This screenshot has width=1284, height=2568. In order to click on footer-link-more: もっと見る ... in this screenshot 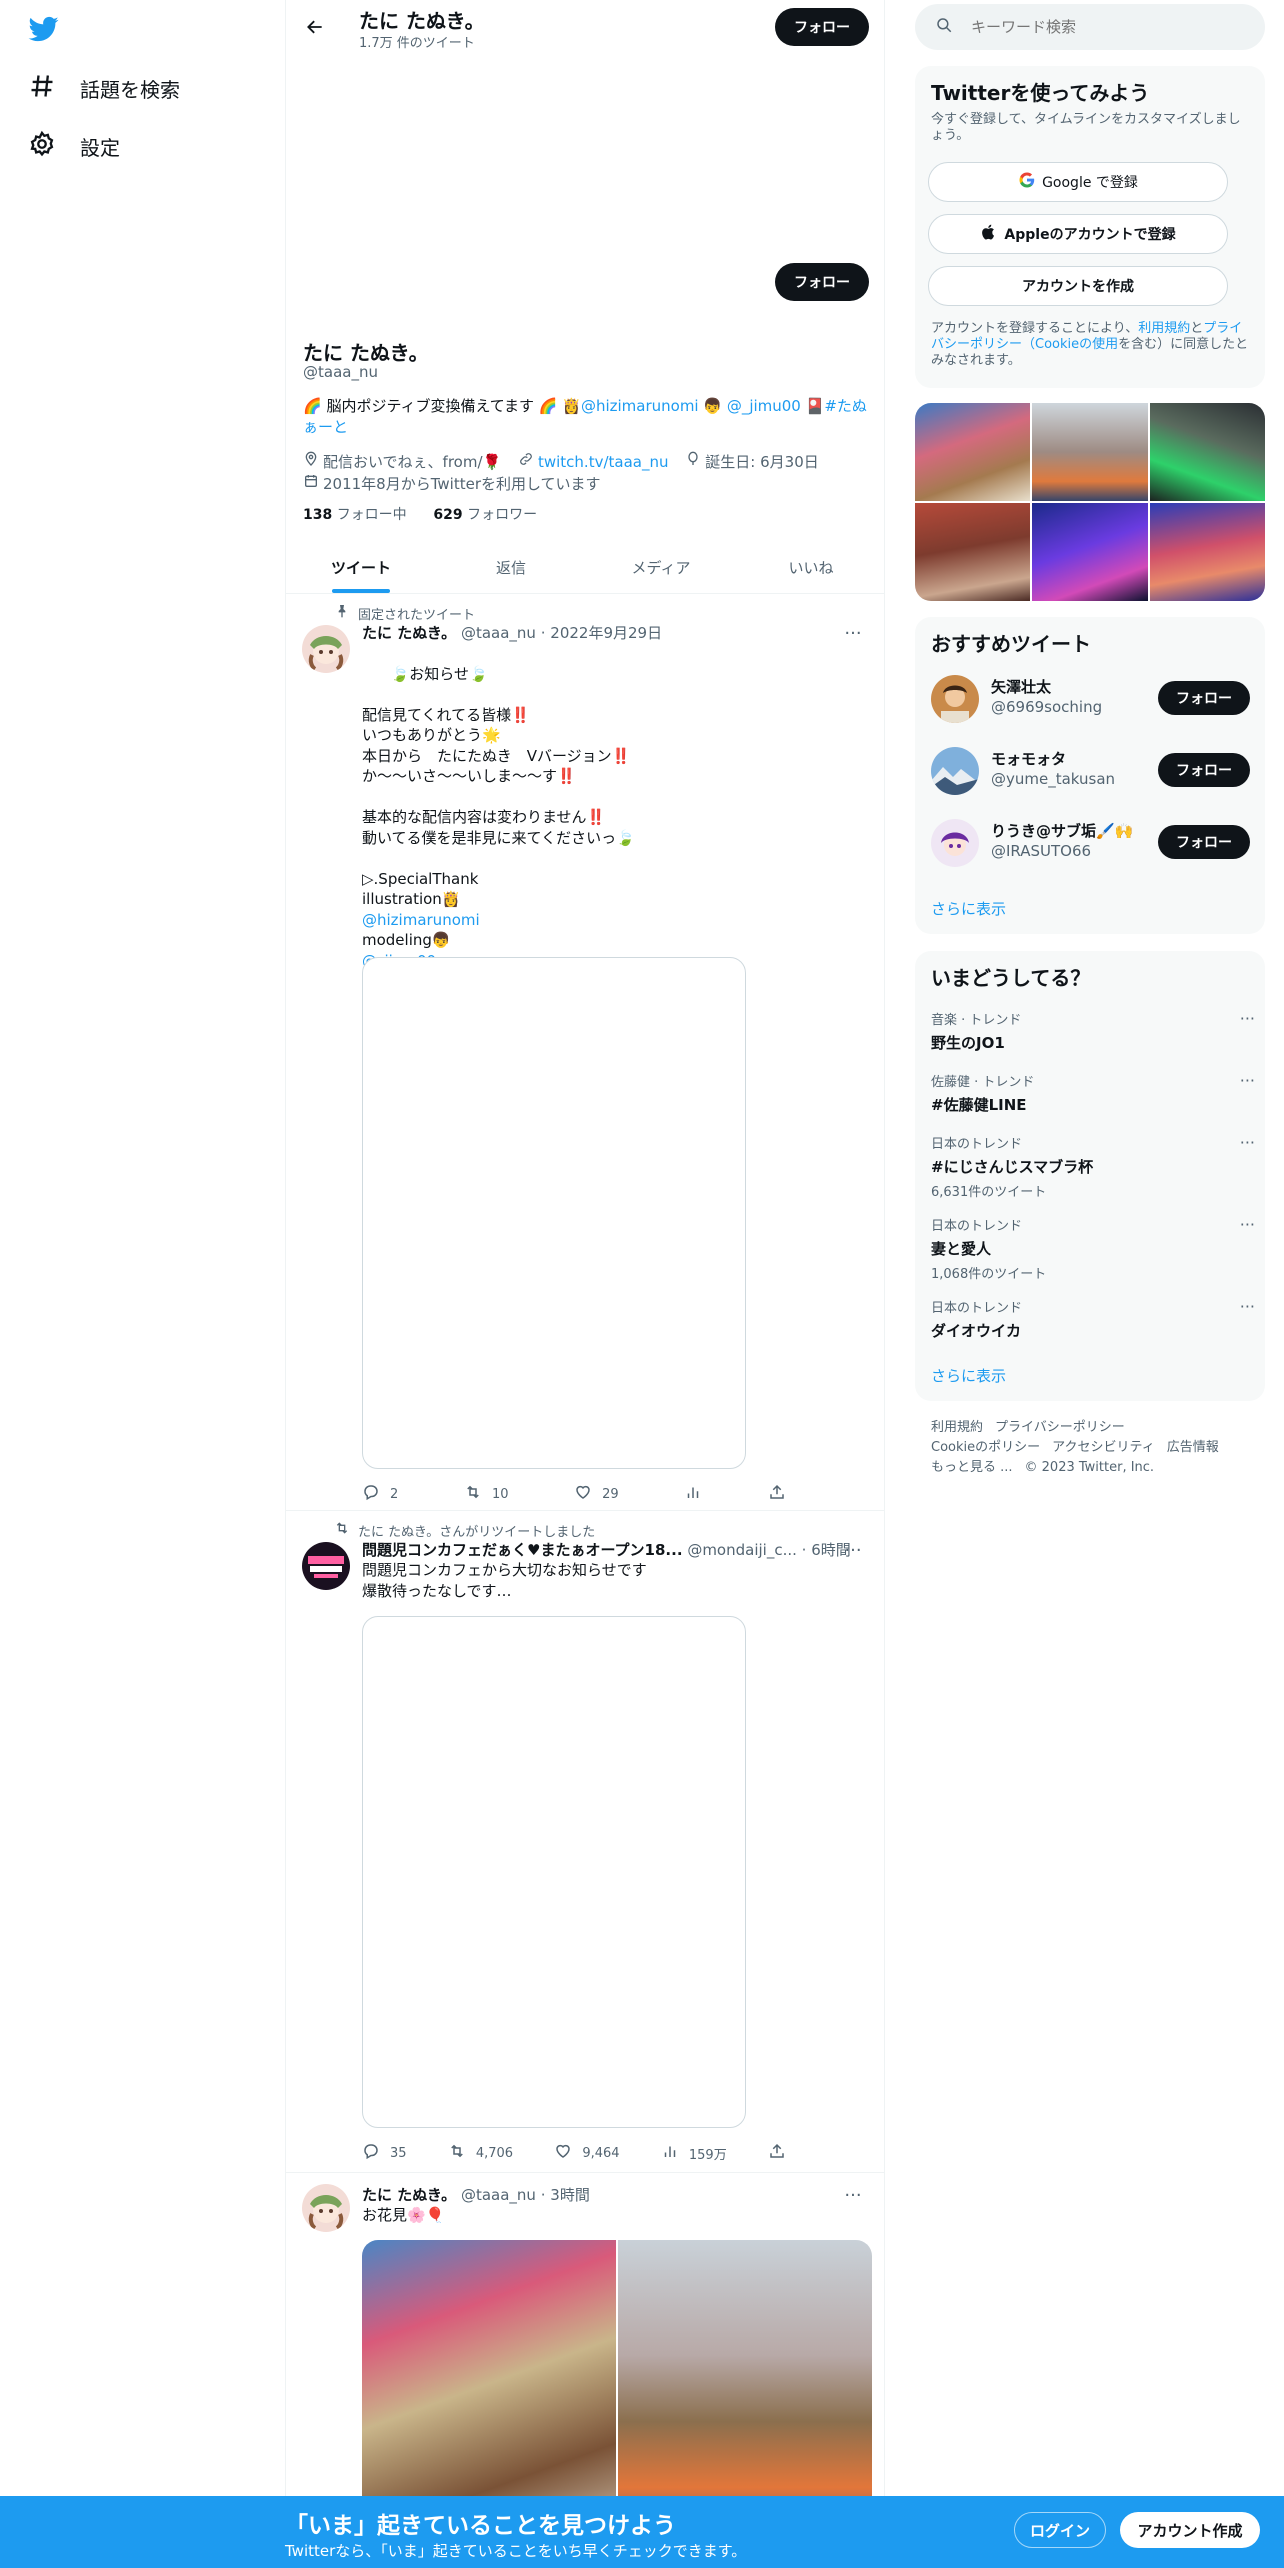, I will do `click(972, 1467)`.